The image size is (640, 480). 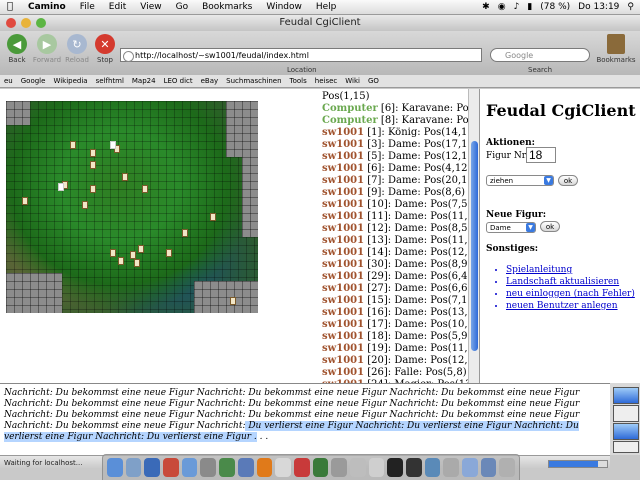 What do you see at coordinates (396, 241) in the screenshot?
I see `figure-list-item: sw1001 [13]: Dame: Pos(11,15)` at bounding box center [396, 241].